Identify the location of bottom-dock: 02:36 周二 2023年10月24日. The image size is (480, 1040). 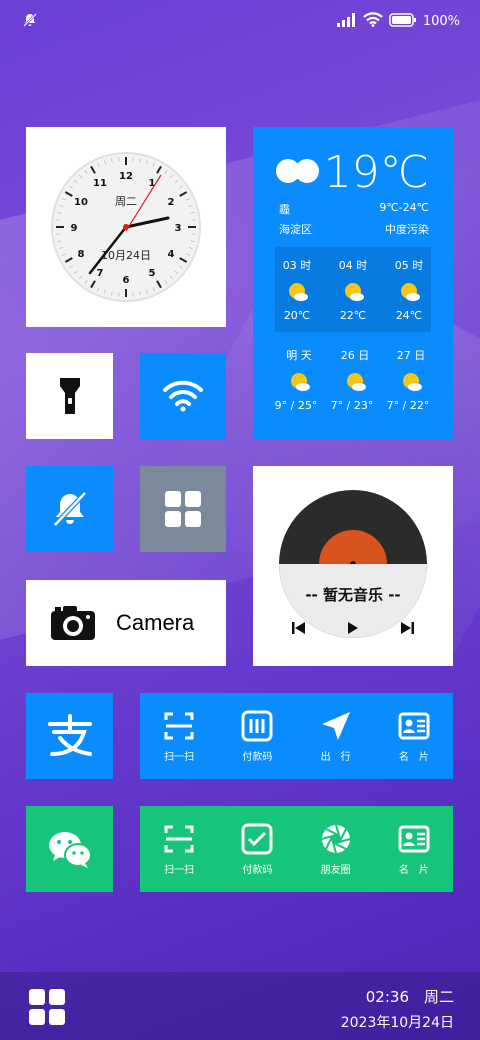
(240, 1006).